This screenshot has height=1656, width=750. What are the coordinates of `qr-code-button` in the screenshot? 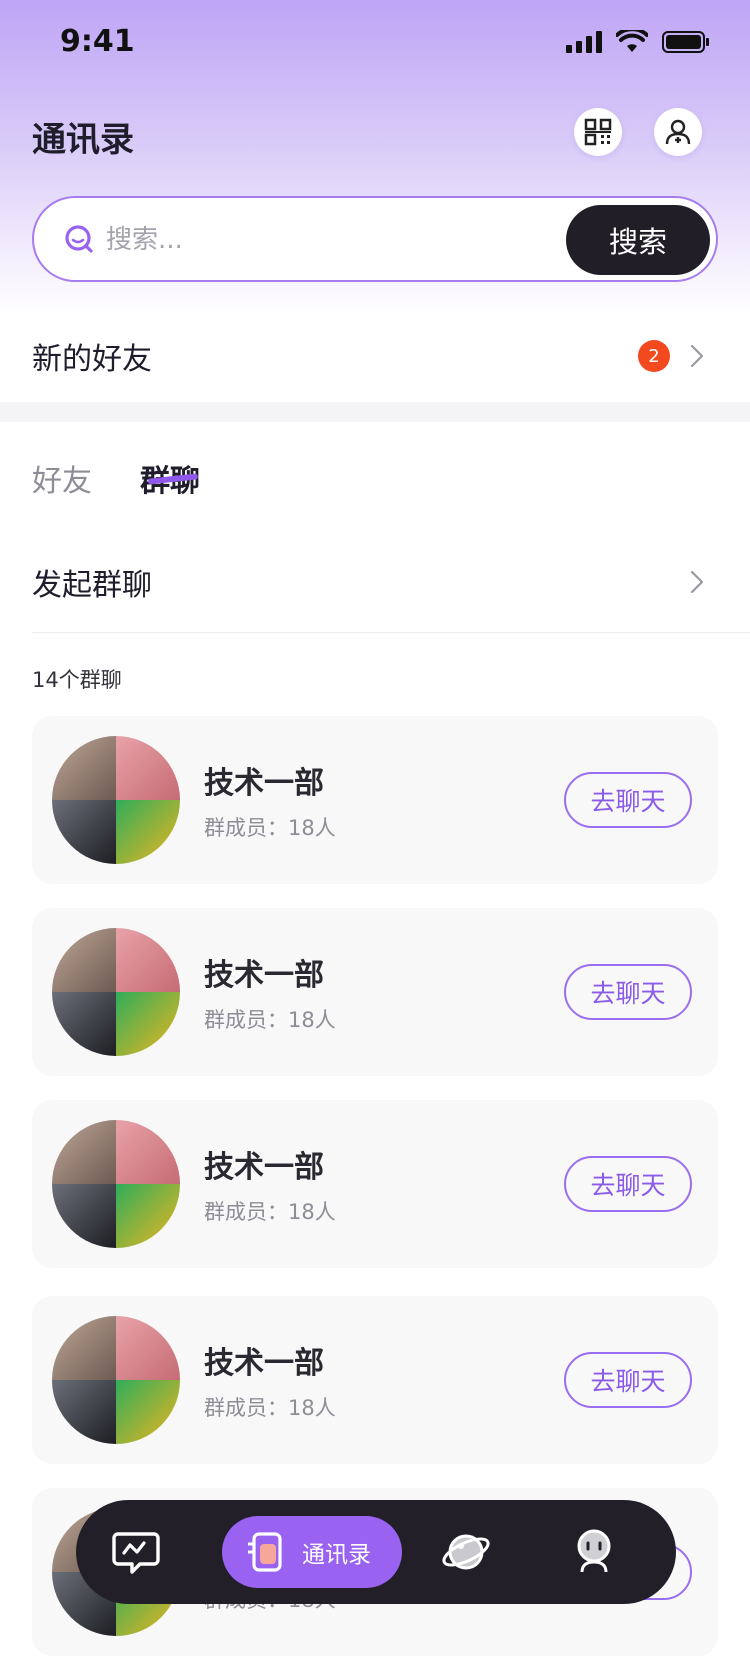 It's located at (598, 132).